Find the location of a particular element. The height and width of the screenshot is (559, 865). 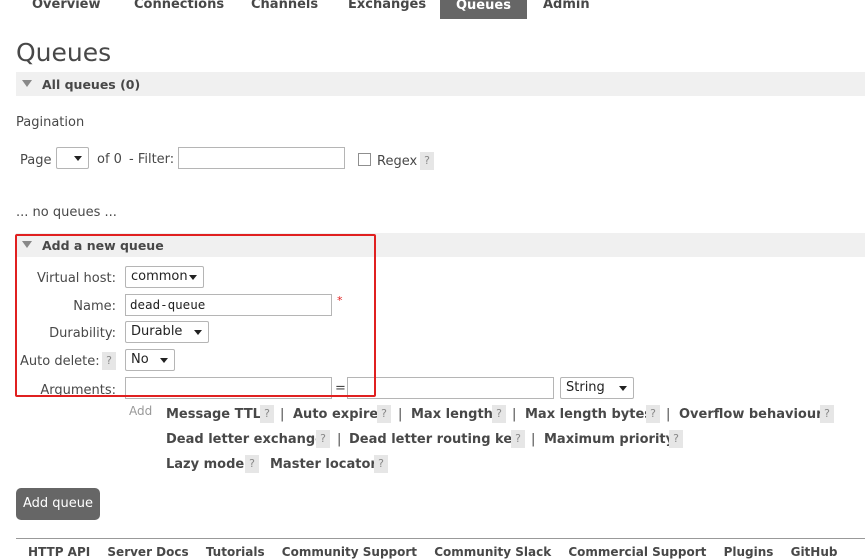

footer-link-tutorials: Tutorials is located at coordinates (235, 552).